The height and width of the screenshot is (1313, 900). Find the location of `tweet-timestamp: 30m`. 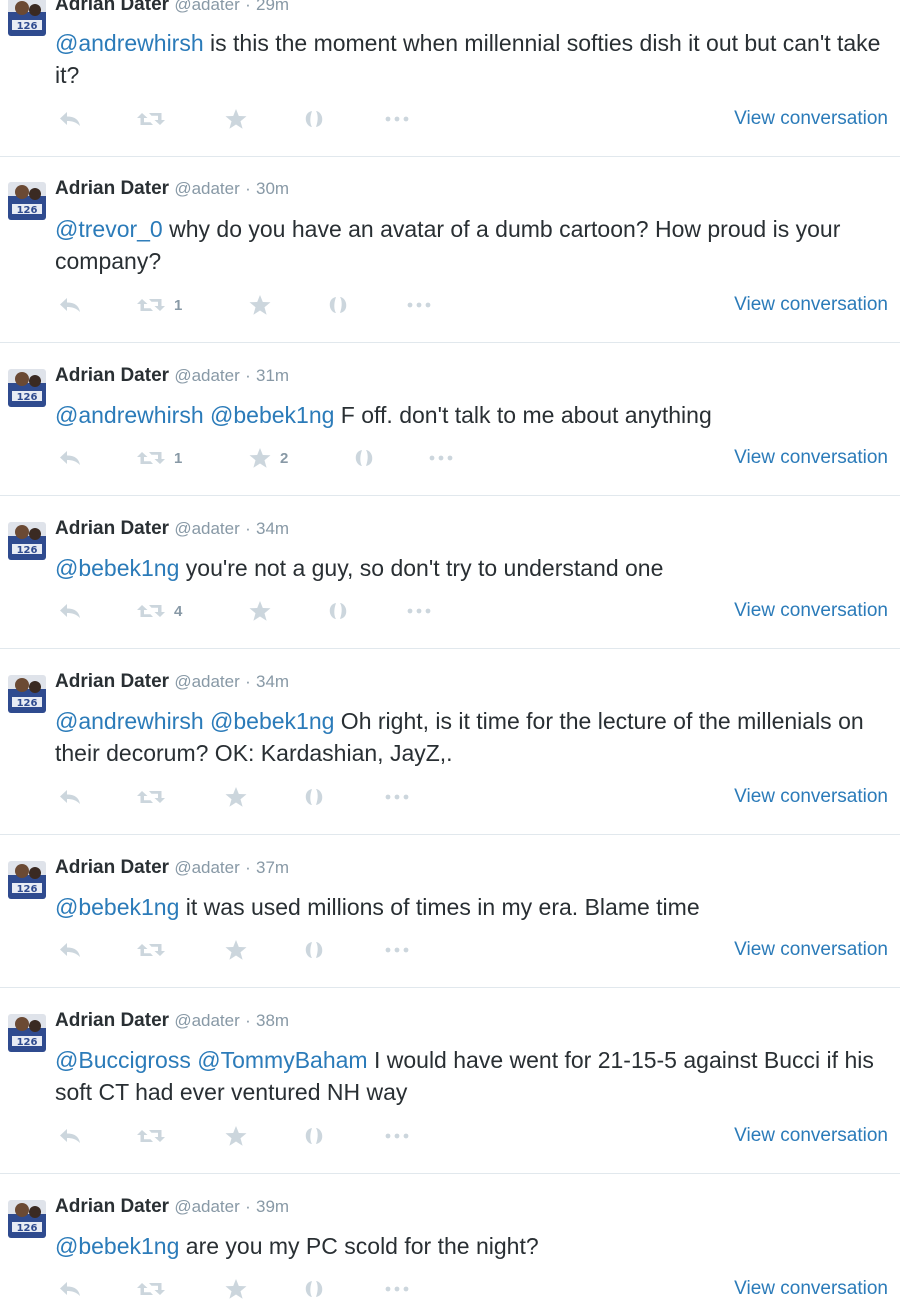

tweet-timestamp: 30m is located at coordinates (272, 188).